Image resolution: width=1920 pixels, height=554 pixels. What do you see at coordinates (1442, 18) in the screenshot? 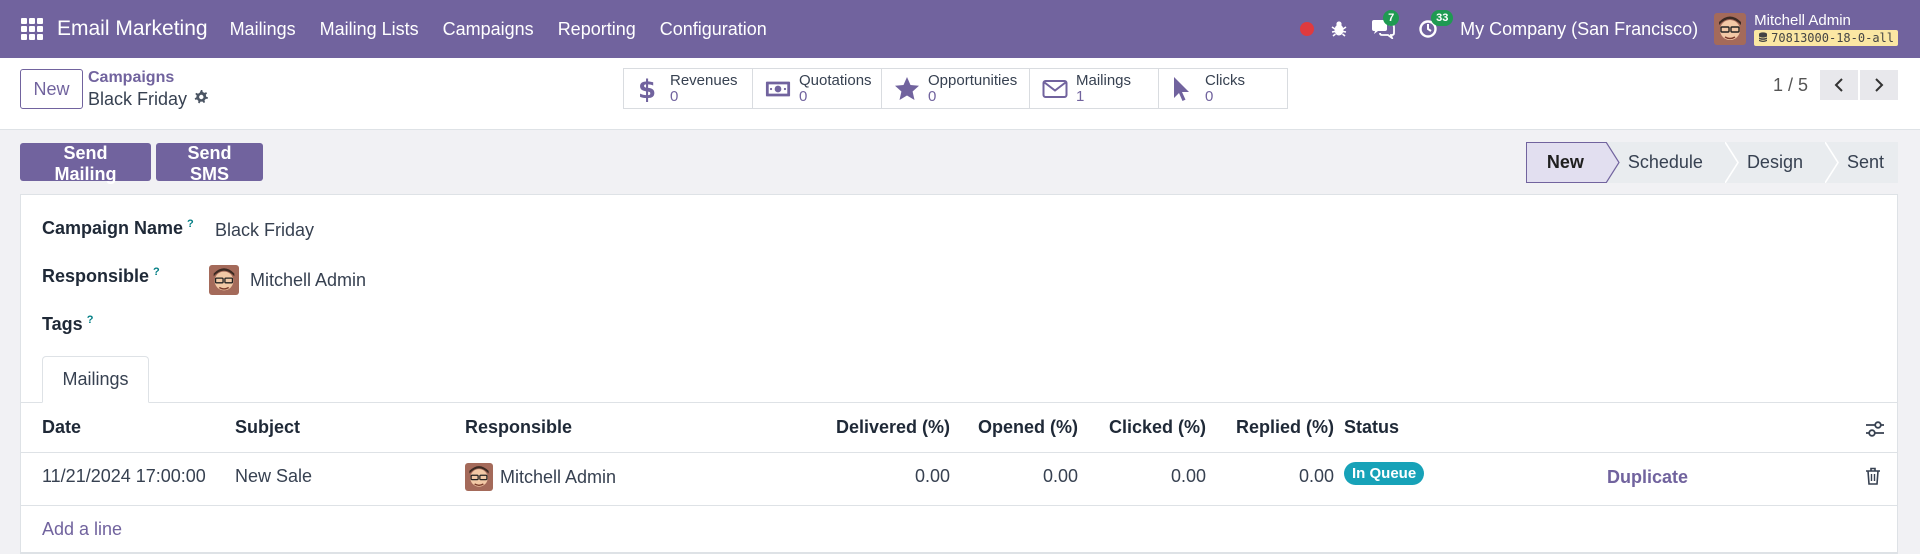
I see `activities-count-badge: 33` at bounding box center [1442, 18].